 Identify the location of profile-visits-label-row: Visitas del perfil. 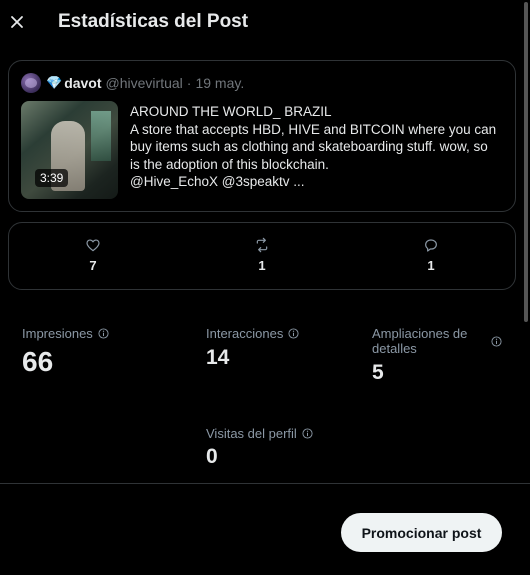
(259, 433).